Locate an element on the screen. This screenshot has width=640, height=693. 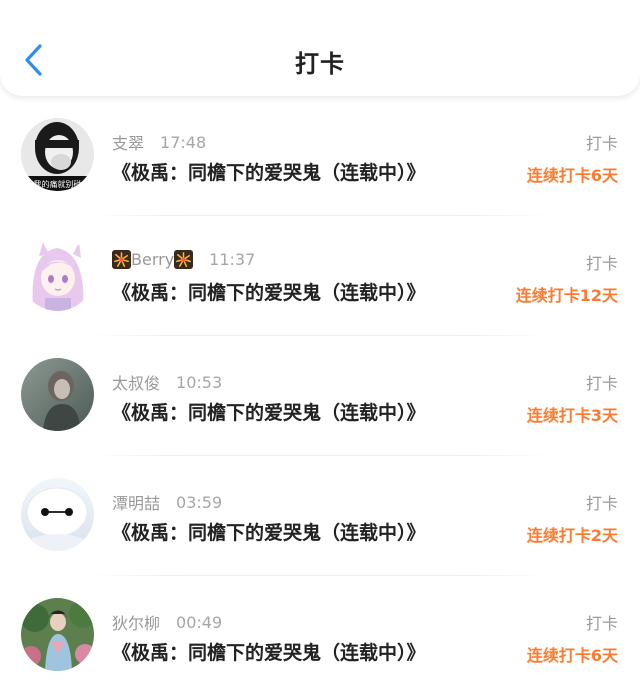
checkin-time: 03:59 is located at coordinates (199, 502).